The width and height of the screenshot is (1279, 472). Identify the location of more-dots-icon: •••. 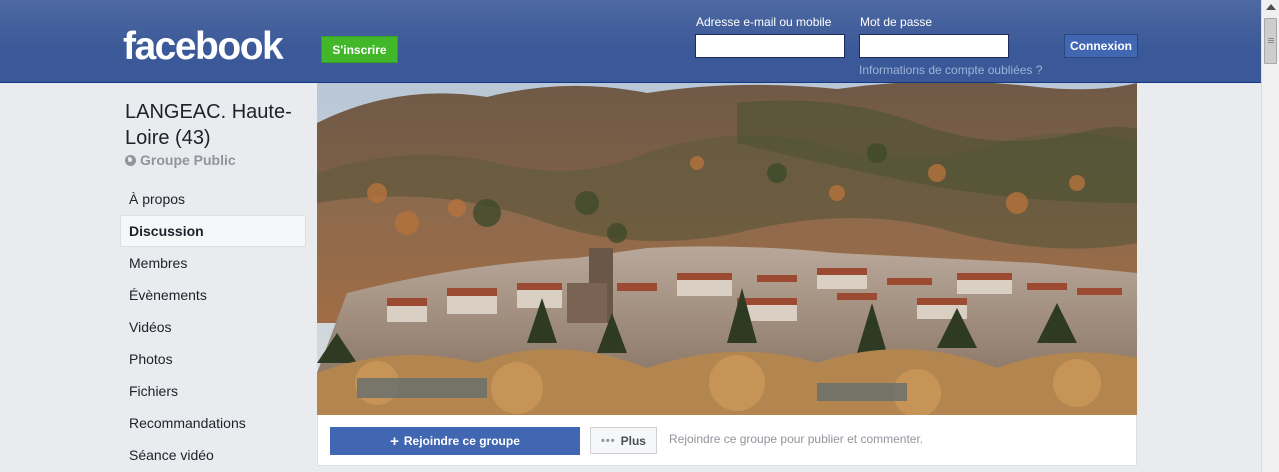
(608, 440).